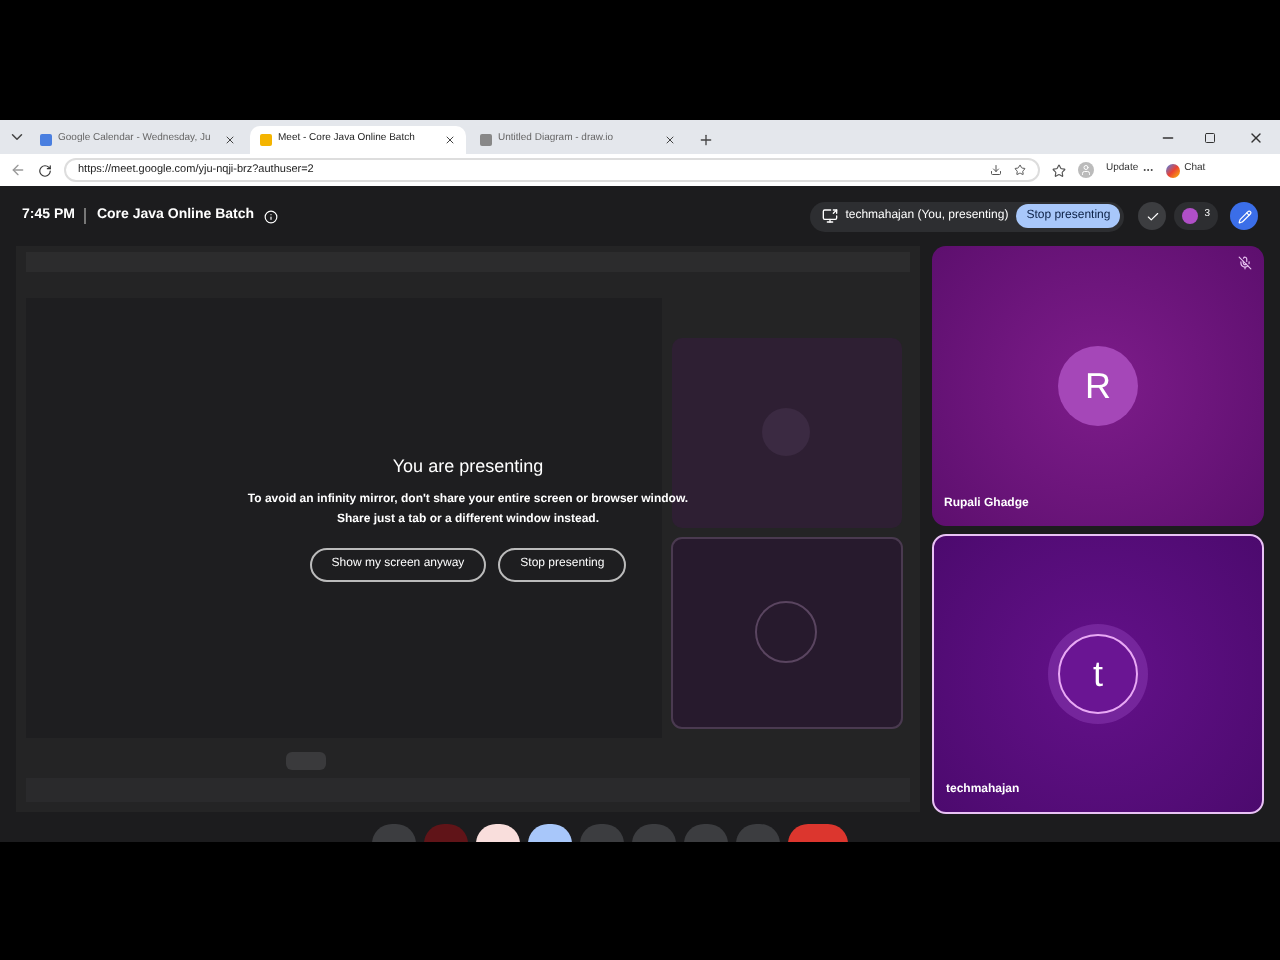 The height and width of the screenshot is (960, 1280). Describe the element at coordinates (1210, 138) in the screenshot. I see `maximize-icon` at that location.